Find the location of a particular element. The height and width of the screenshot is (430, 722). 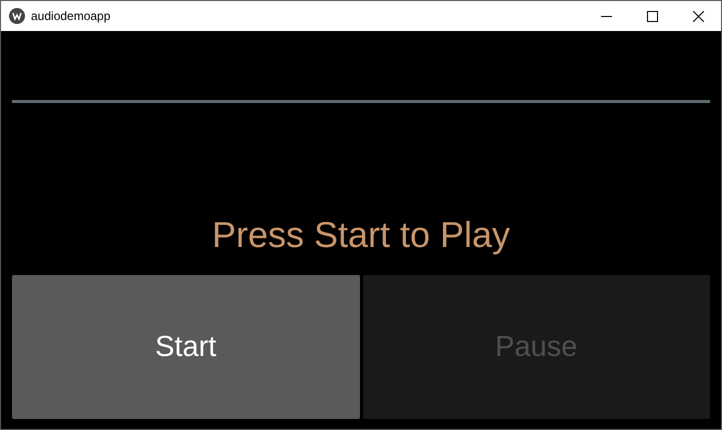

window-title: audiodemoapp is located at coordinates (71, 16).